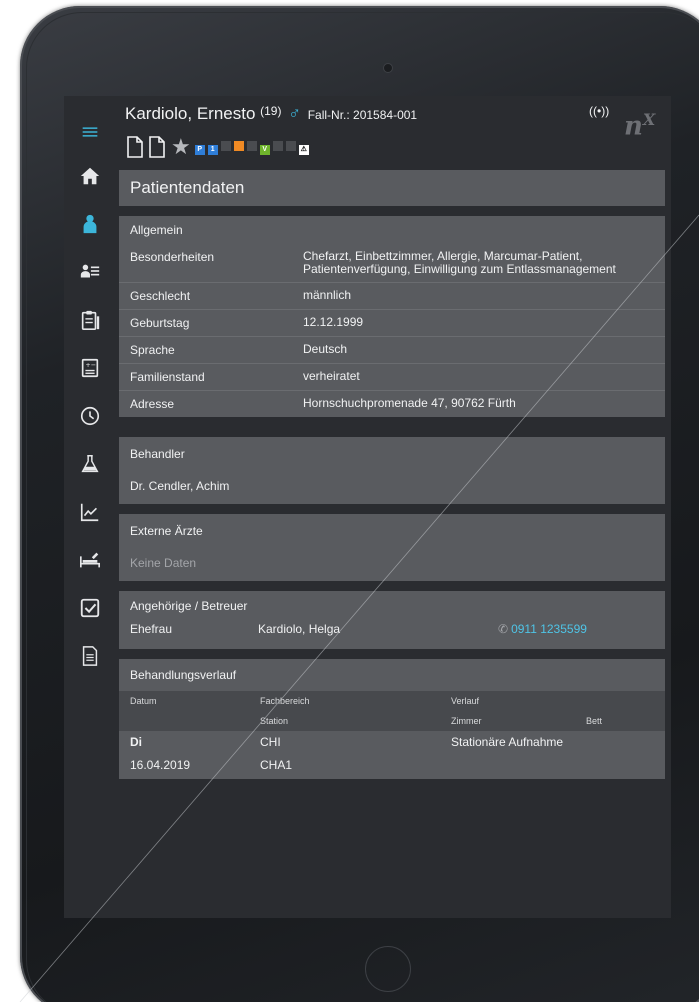  Describe the element at coordinates (299, 629) in the screenshot. I see `relative-name: Kardiolo, Helga` at that location.